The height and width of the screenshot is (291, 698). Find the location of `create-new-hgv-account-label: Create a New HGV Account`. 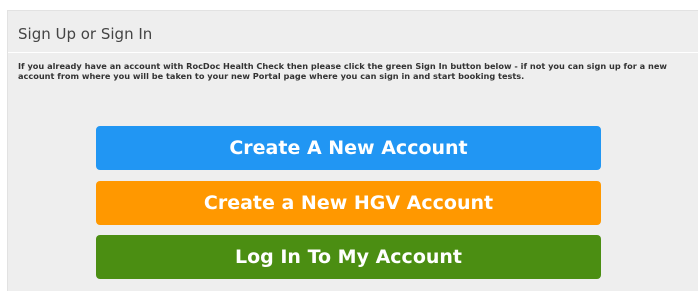

create-new-hgv-account-label: Create a New HGV Account is located at coordinates (348, 203).